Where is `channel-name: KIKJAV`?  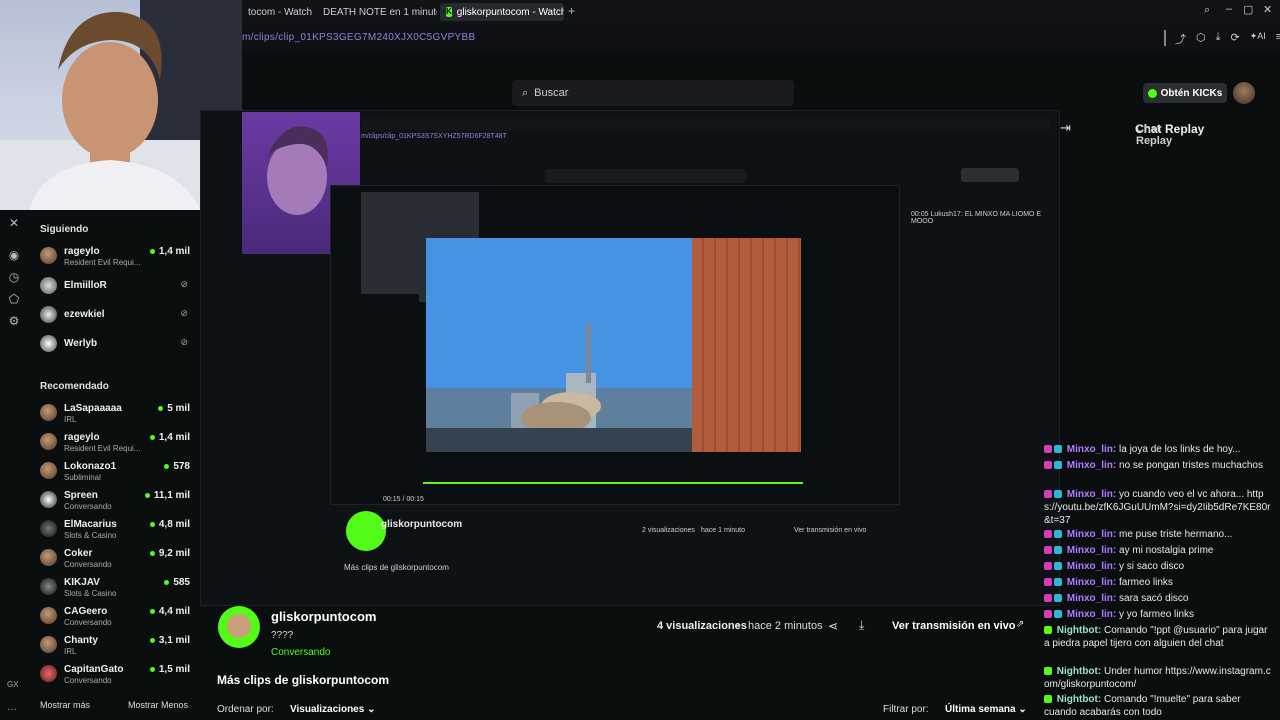 channel-name: KIKJAV is located at coordinates (82, 582).